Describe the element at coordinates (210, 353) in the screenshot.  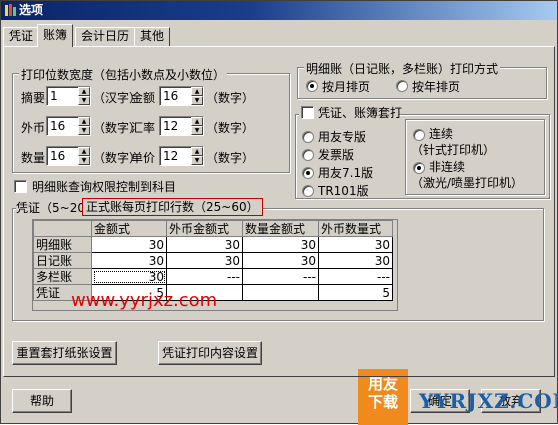
I see `voucher-print-content-button: 凭证打印内容设置` at that location.